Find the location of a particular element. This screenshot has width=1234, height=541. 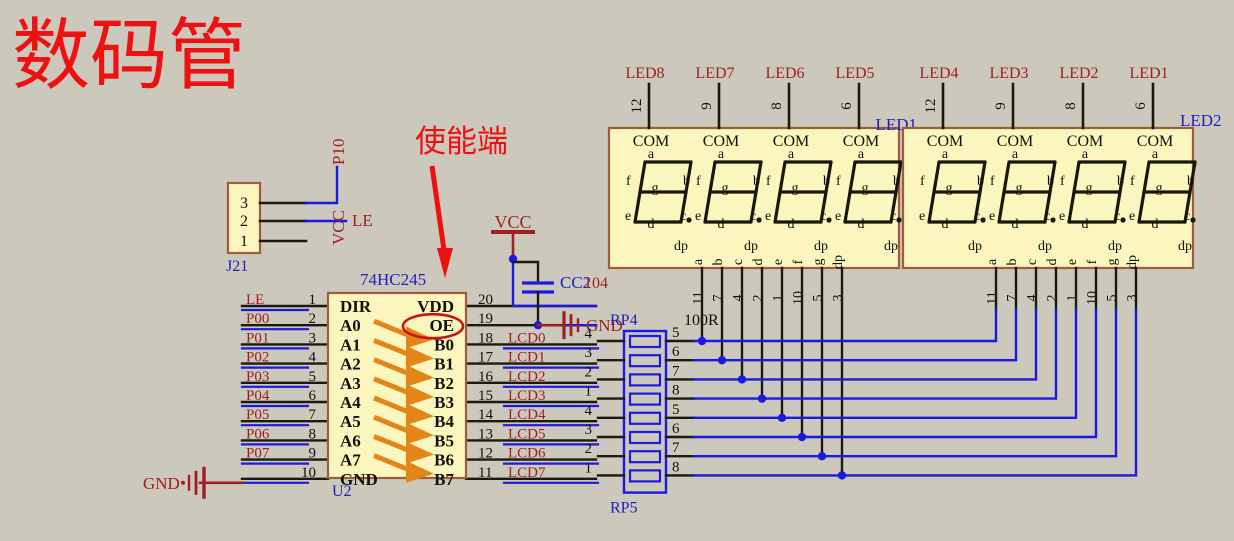

segment-pin-label: a is located at coordinates (992, 261).